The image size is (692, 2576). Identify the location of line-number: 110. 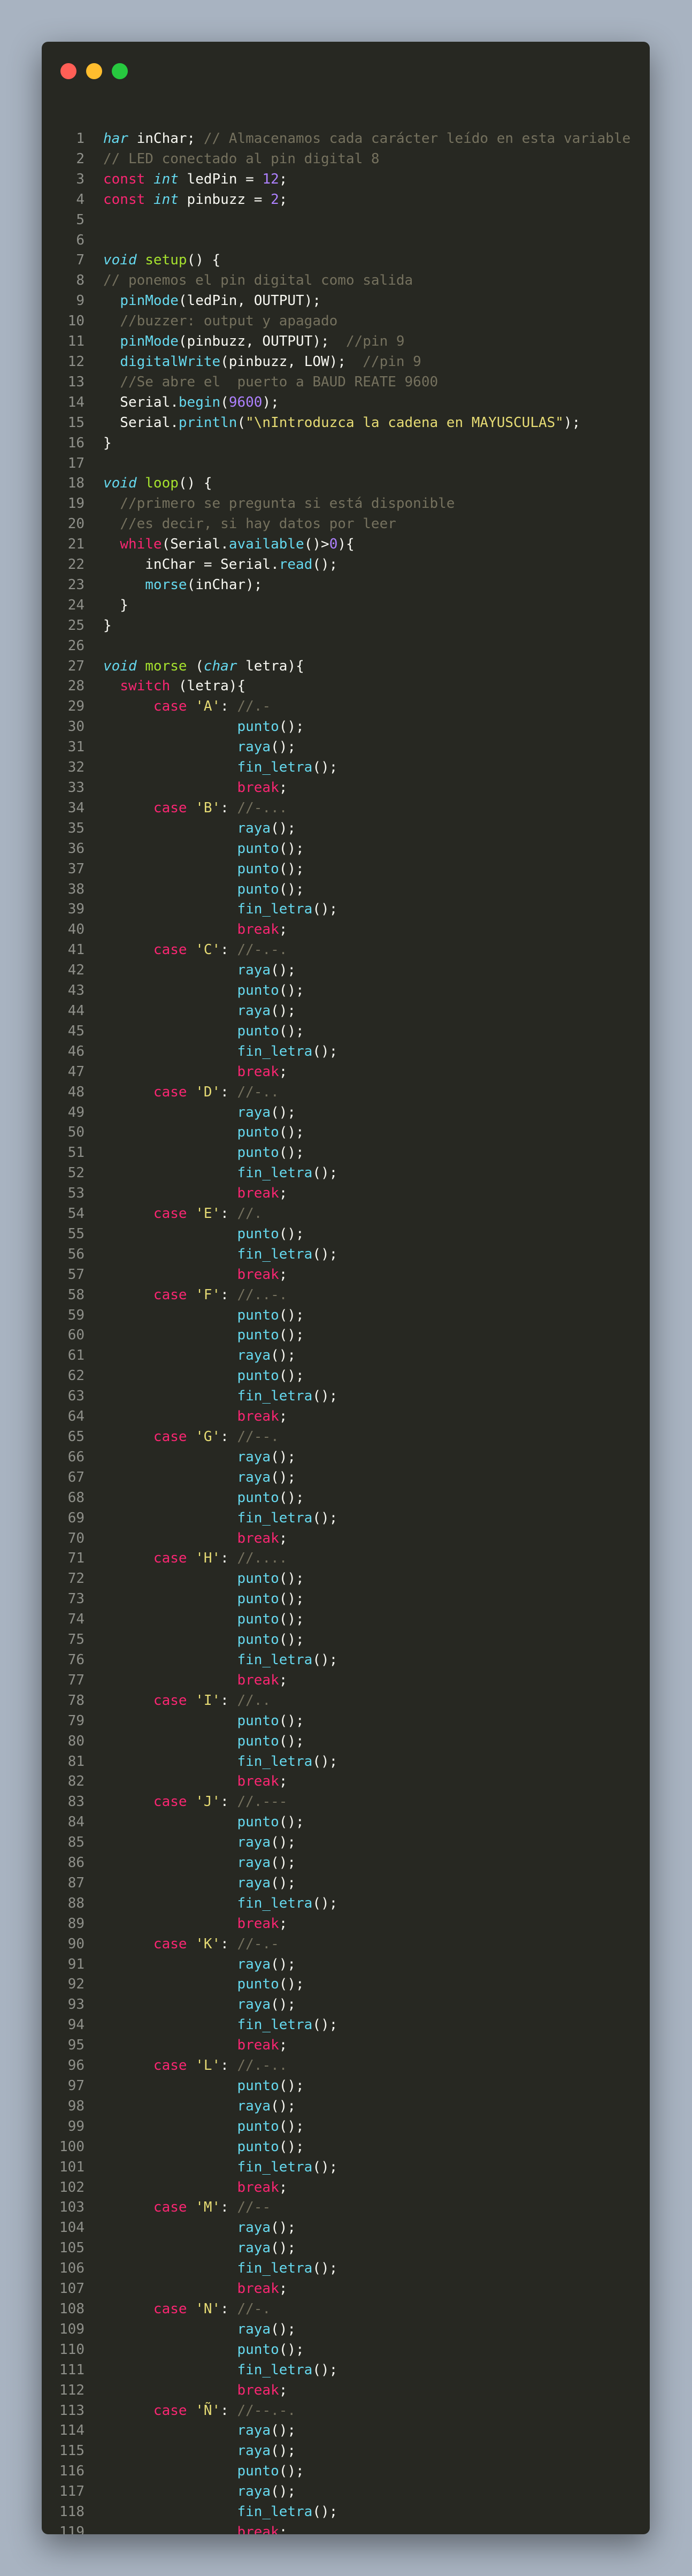
(71, 2349).